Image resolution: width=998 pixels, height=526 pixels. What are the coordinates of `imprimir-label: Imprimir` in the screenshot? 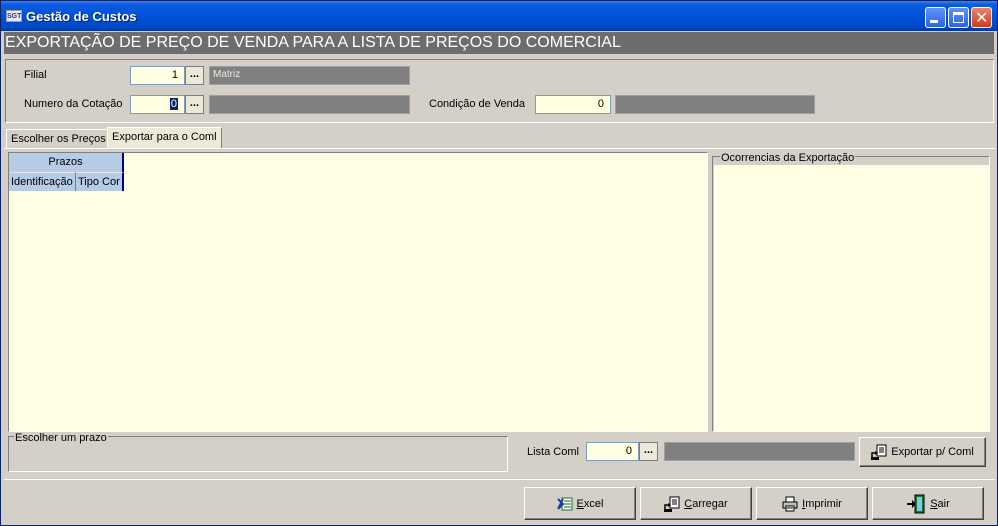 It's located at (822, 503).